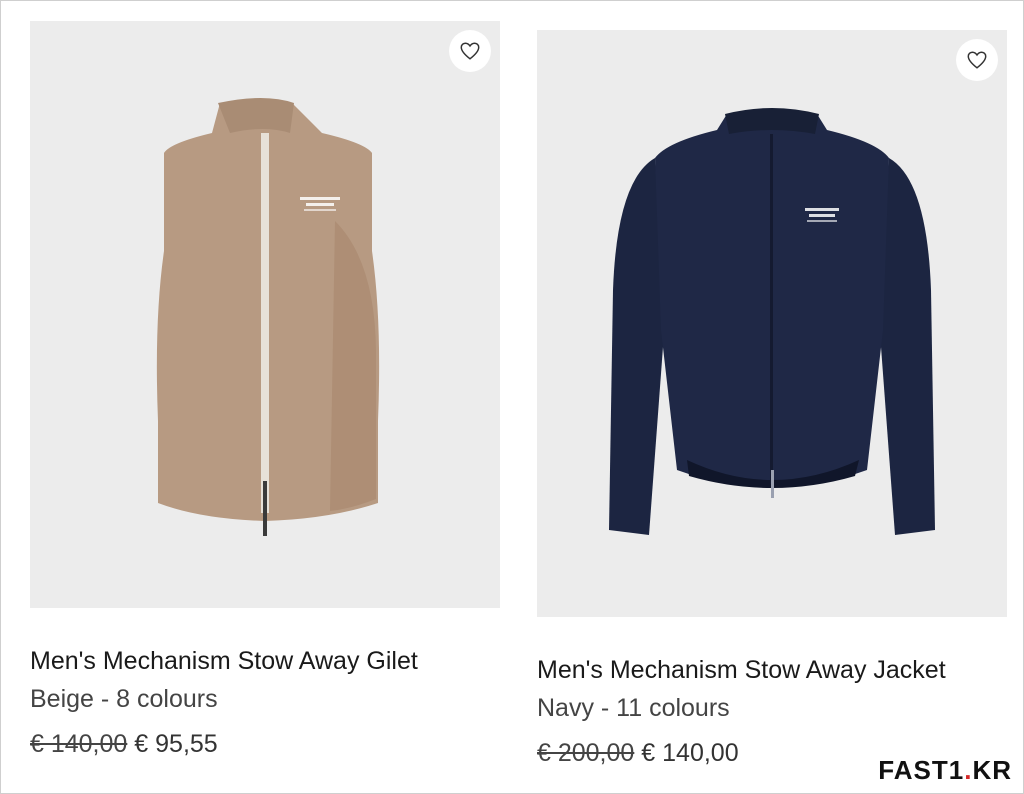  I want to click on product-title: Men's Mechanism Stow Away Jacket, so click(772, 670).